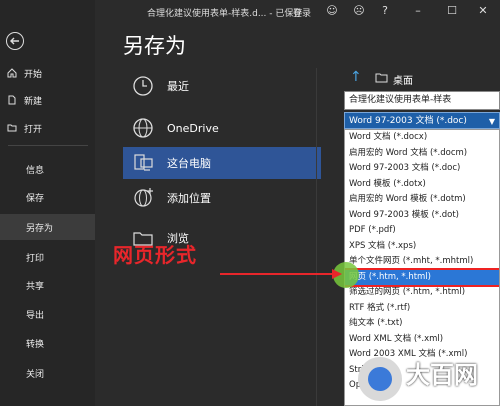 This screenshot has width=500, height=406. I want to click on watermark-text: 大百网, so click(442, 375).